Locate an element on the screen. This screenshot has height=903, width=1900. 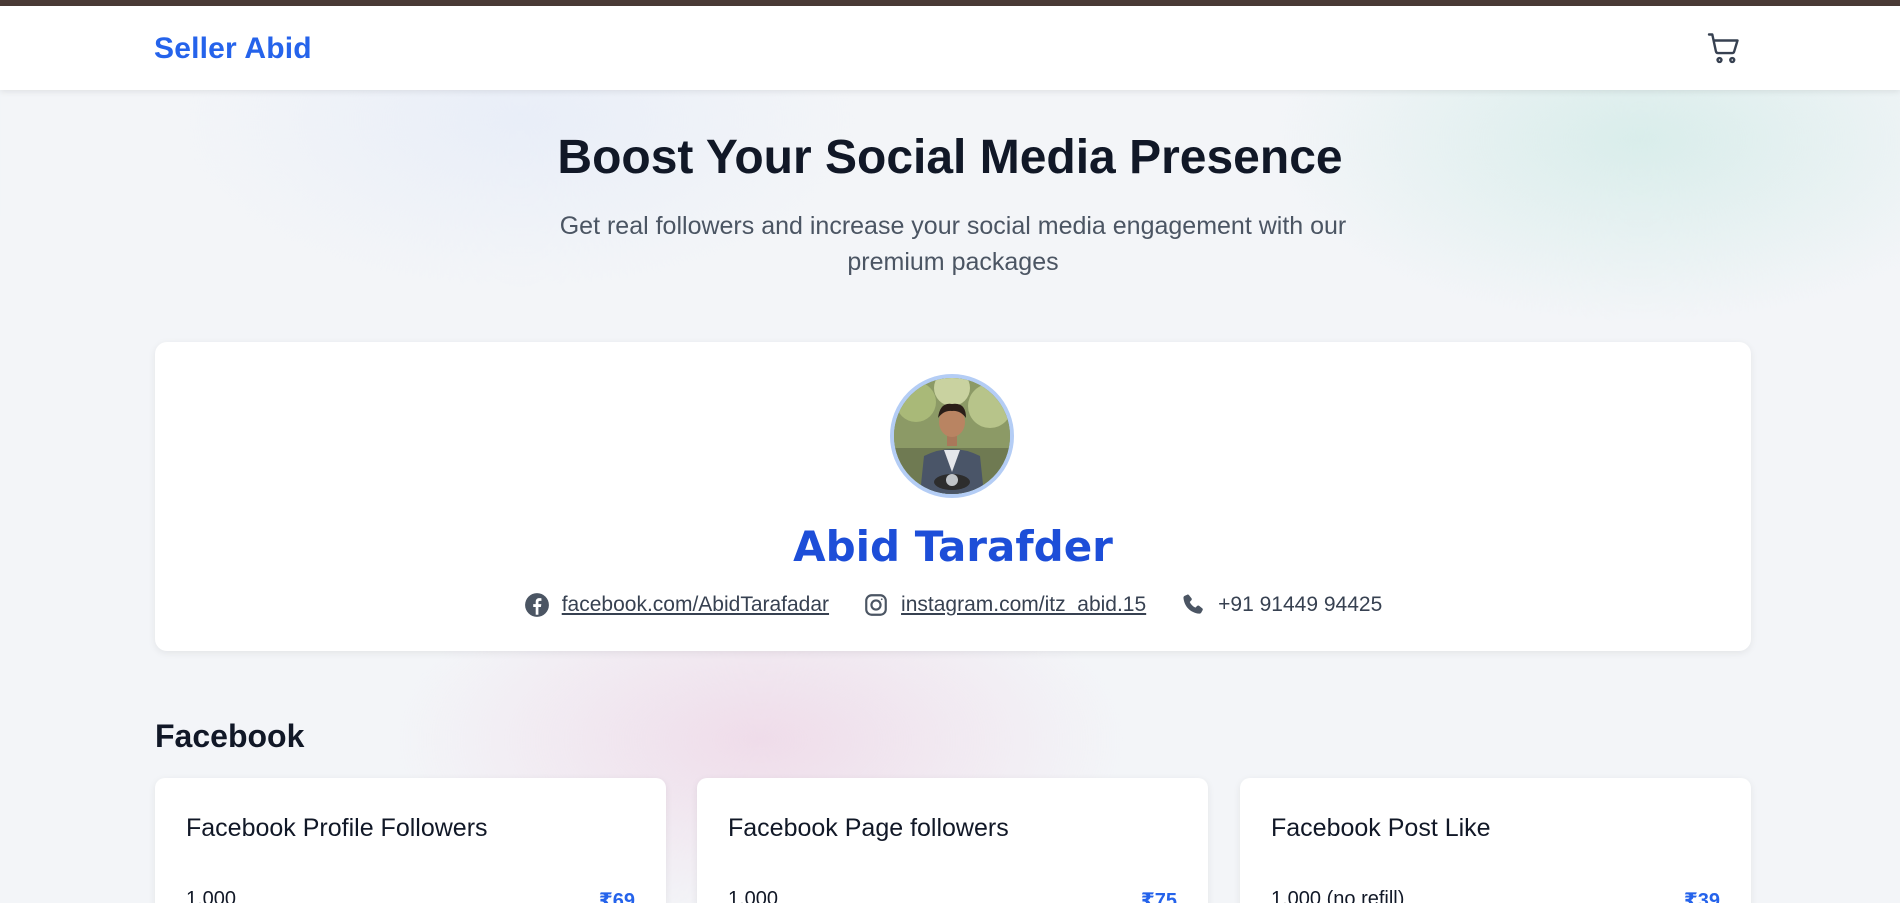
package-card: Facebook Profile Followers 1,000 ₹69 is located at coordinates (410, 840).